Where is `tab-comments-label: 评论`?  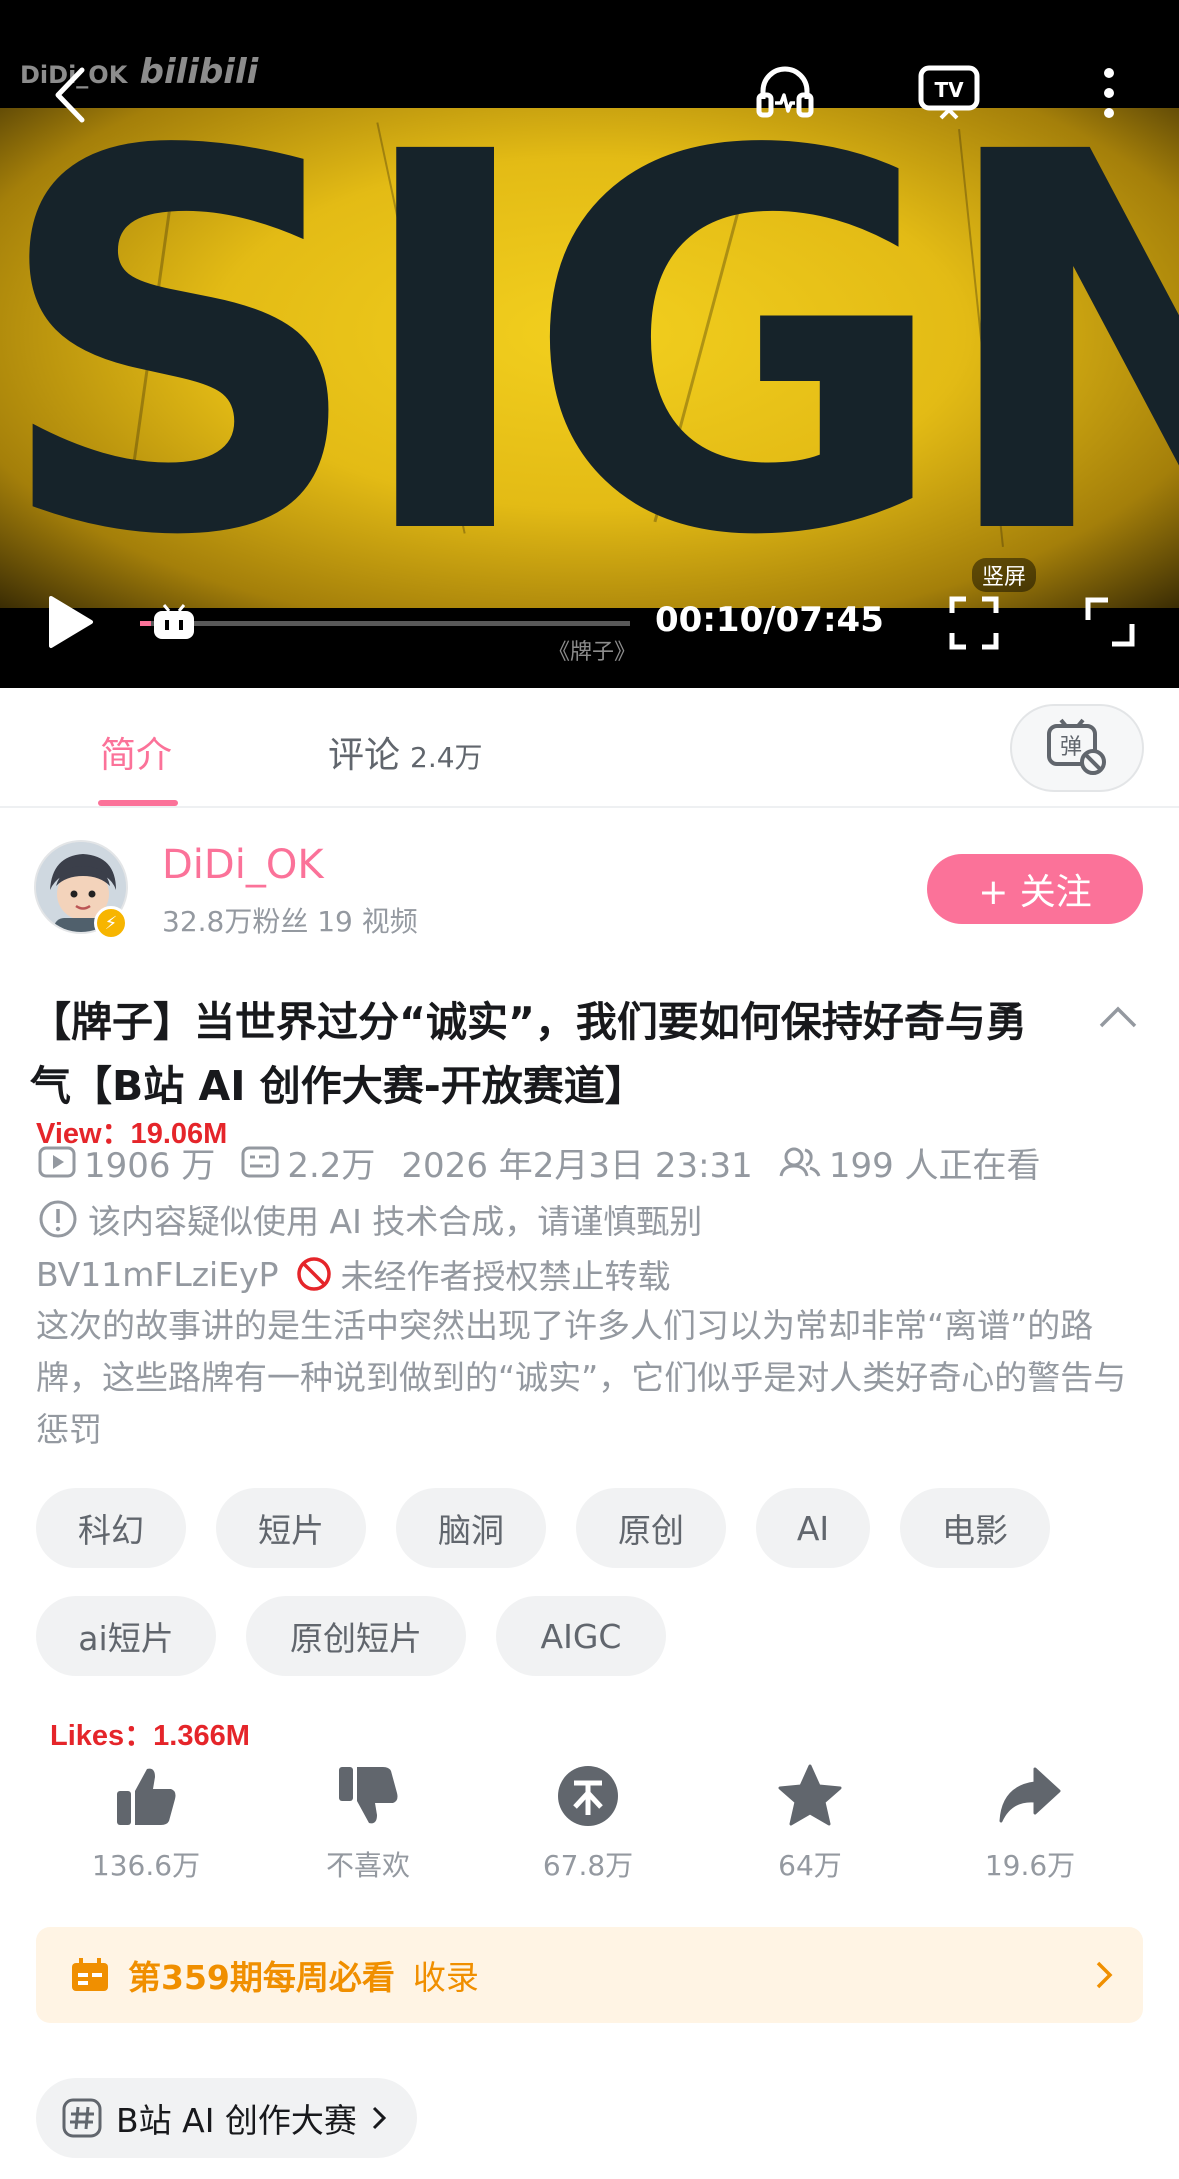 tab-comments-label: 评论 is located at coordinates (364, 755).